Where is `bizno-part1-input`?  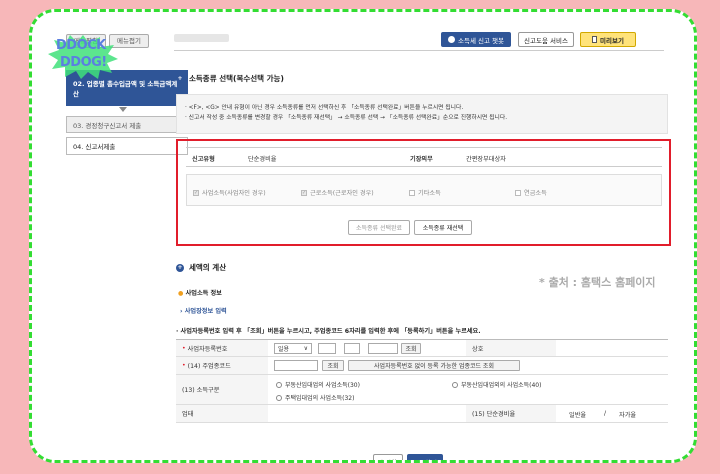 bizno-part1-input is located at coordinates (327, 348).